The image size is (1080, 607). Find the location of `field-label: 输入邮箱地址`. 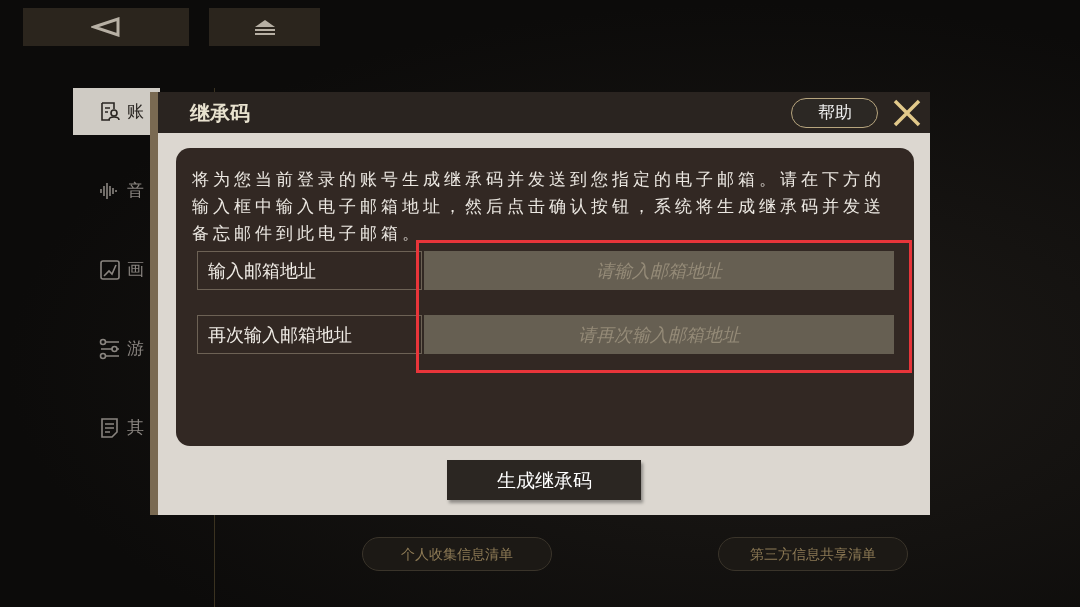

field-label: 输入邮箱地址 is located at coordinates (309, 270).